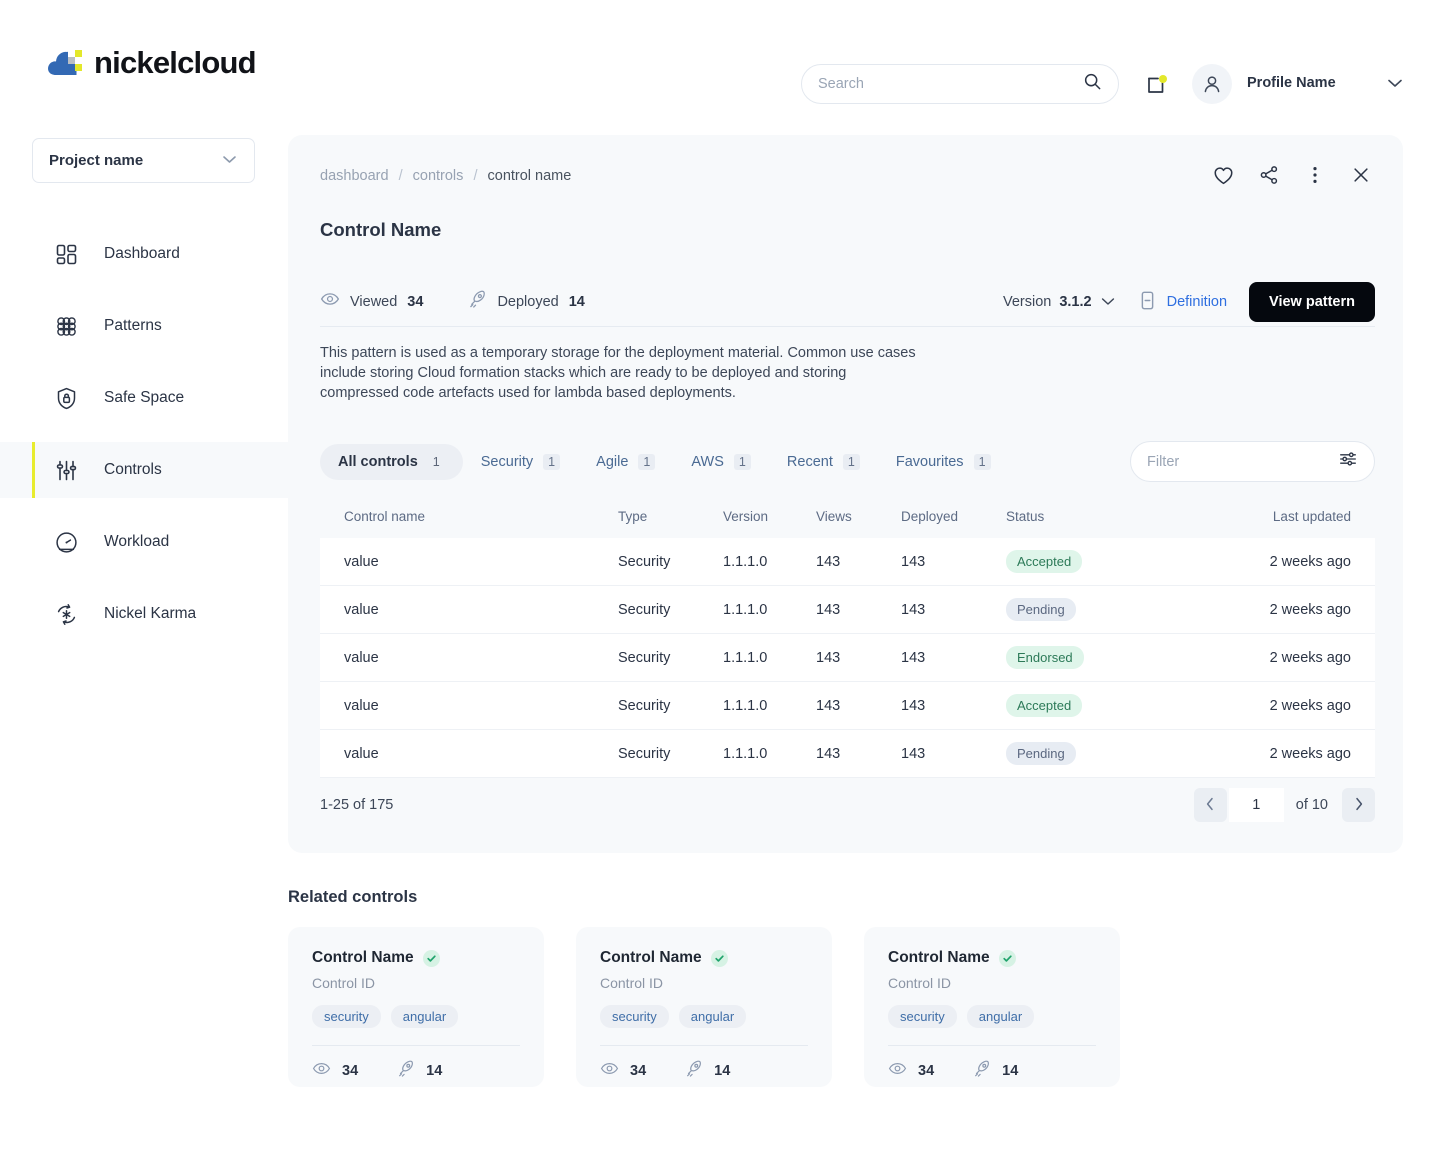 Image resolution: width=1440 pixels, height=1157 pixels. I want to click on pagination-next-button, so click(1358, 805).